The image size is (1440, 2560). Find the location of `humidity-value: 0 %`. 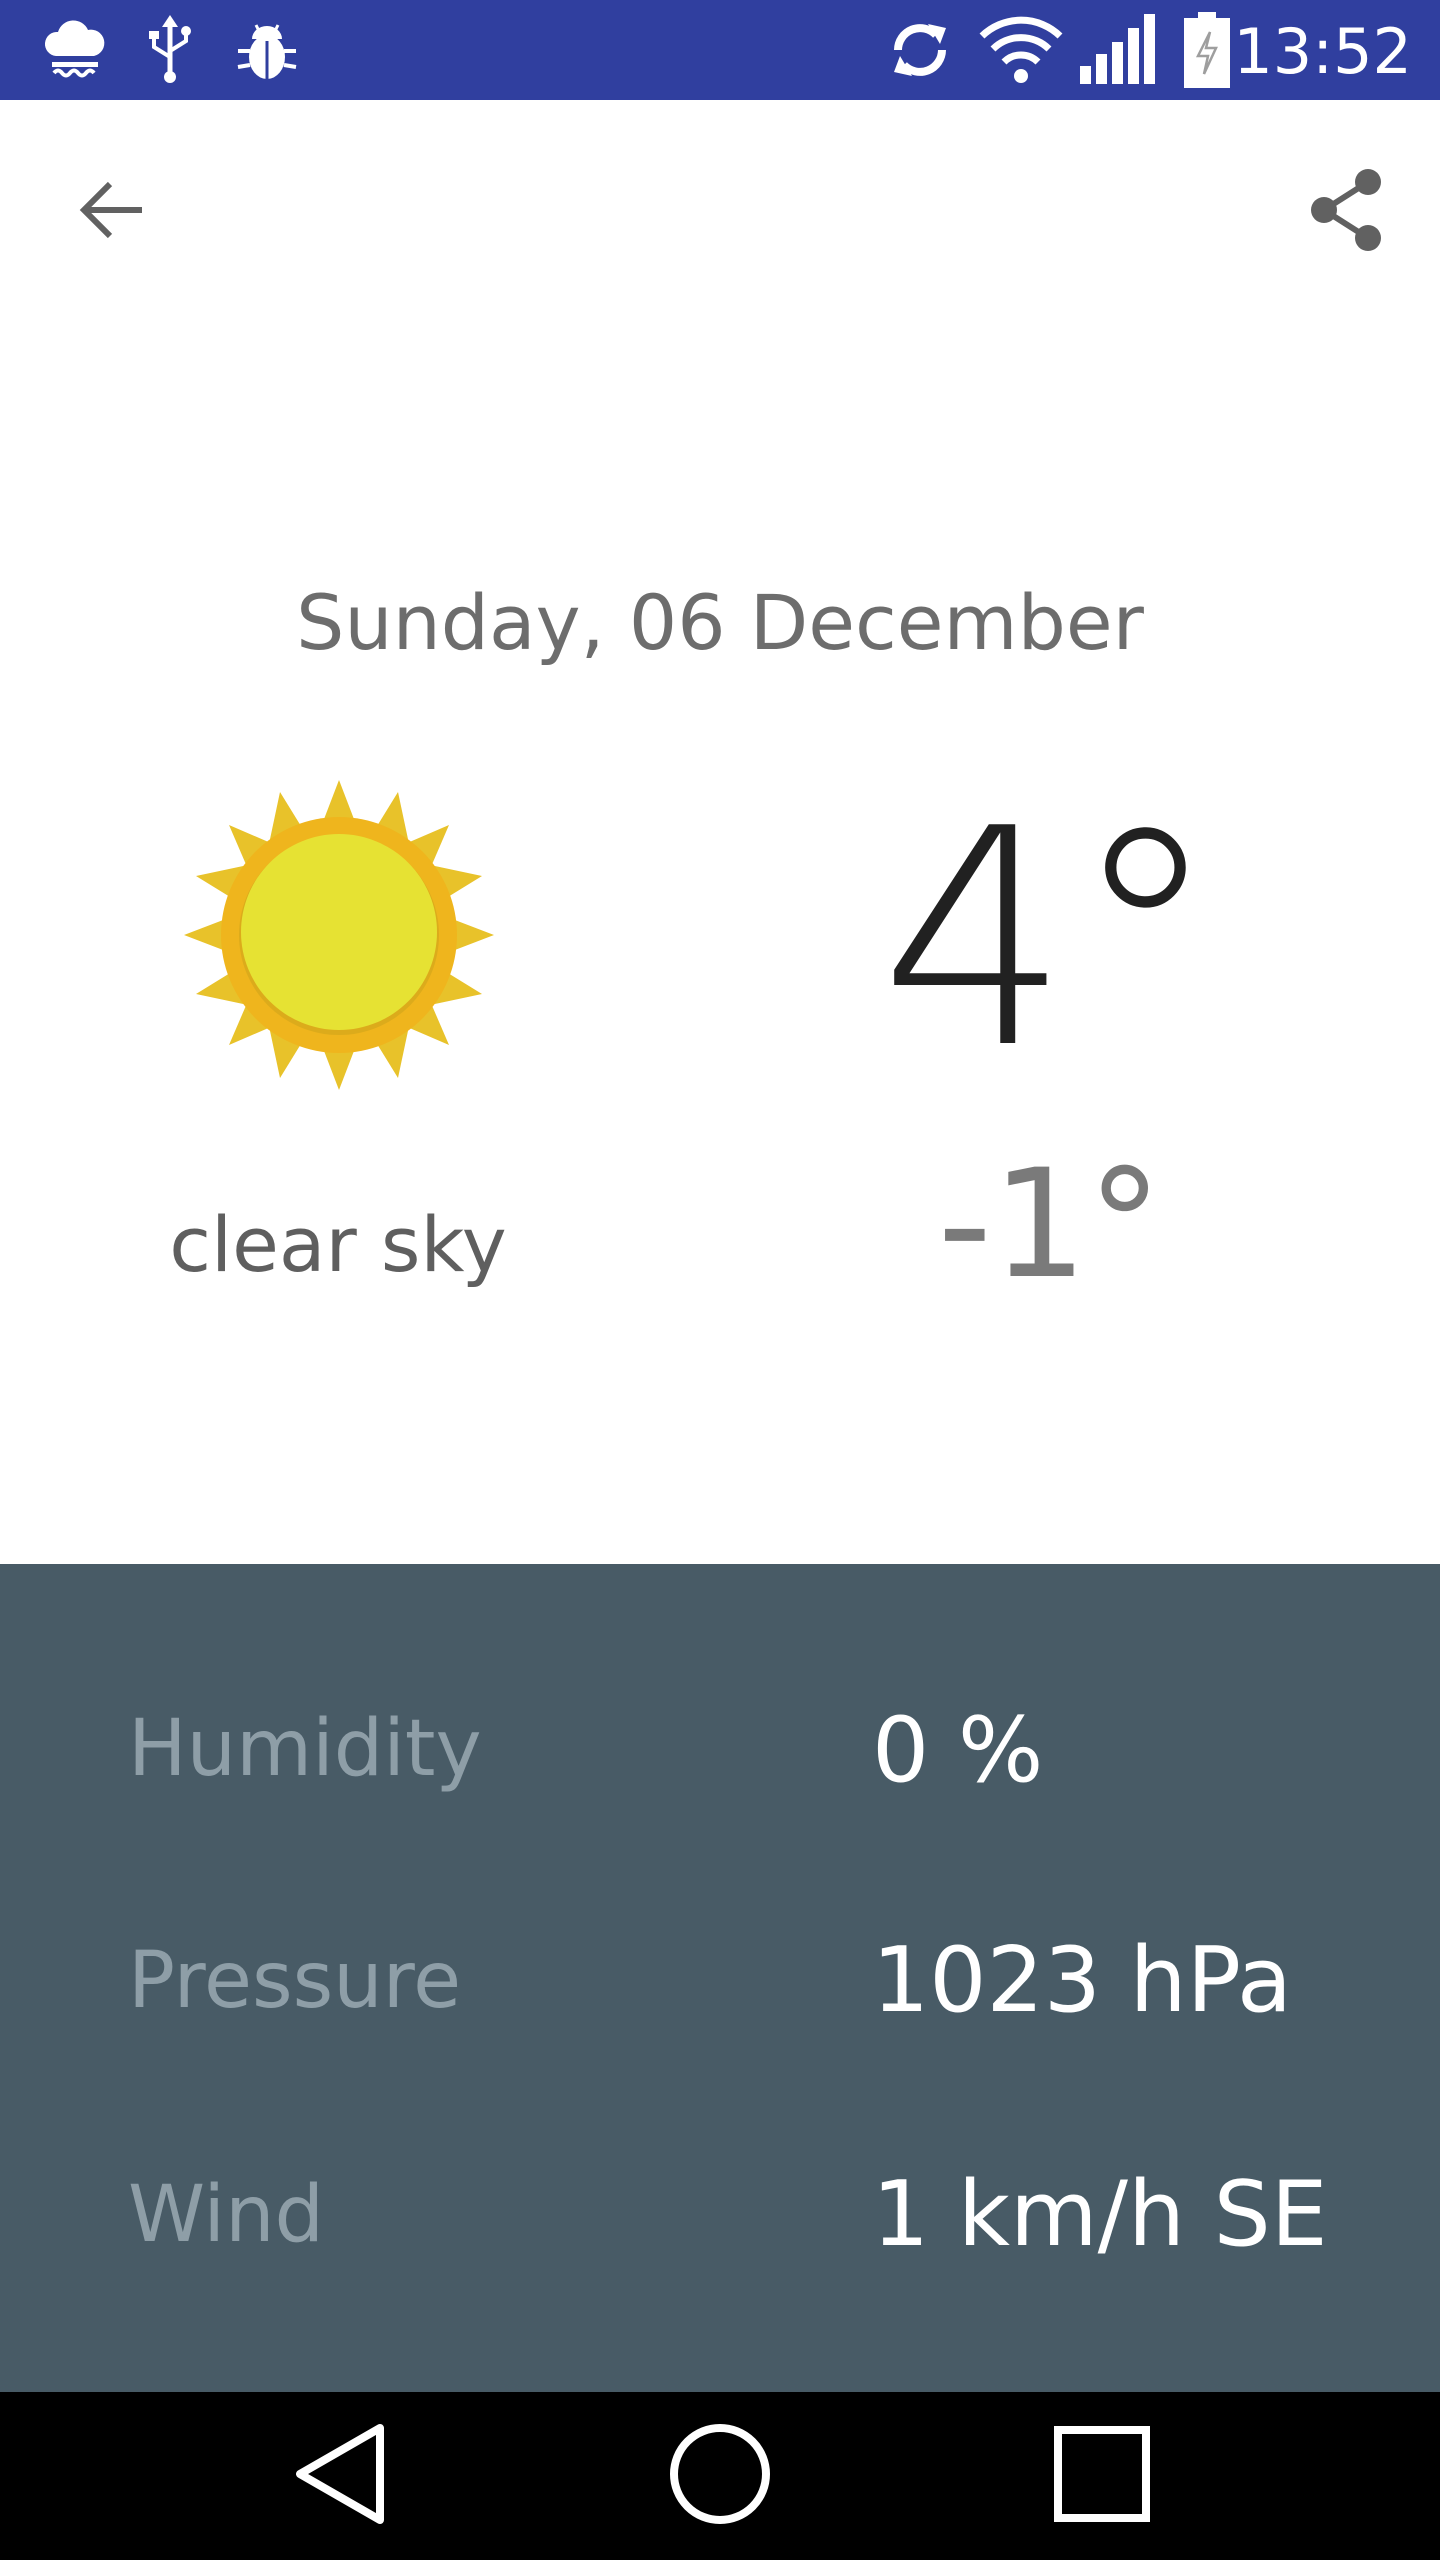

humidity-value: 0 % is located at coordinates (958, 1750).